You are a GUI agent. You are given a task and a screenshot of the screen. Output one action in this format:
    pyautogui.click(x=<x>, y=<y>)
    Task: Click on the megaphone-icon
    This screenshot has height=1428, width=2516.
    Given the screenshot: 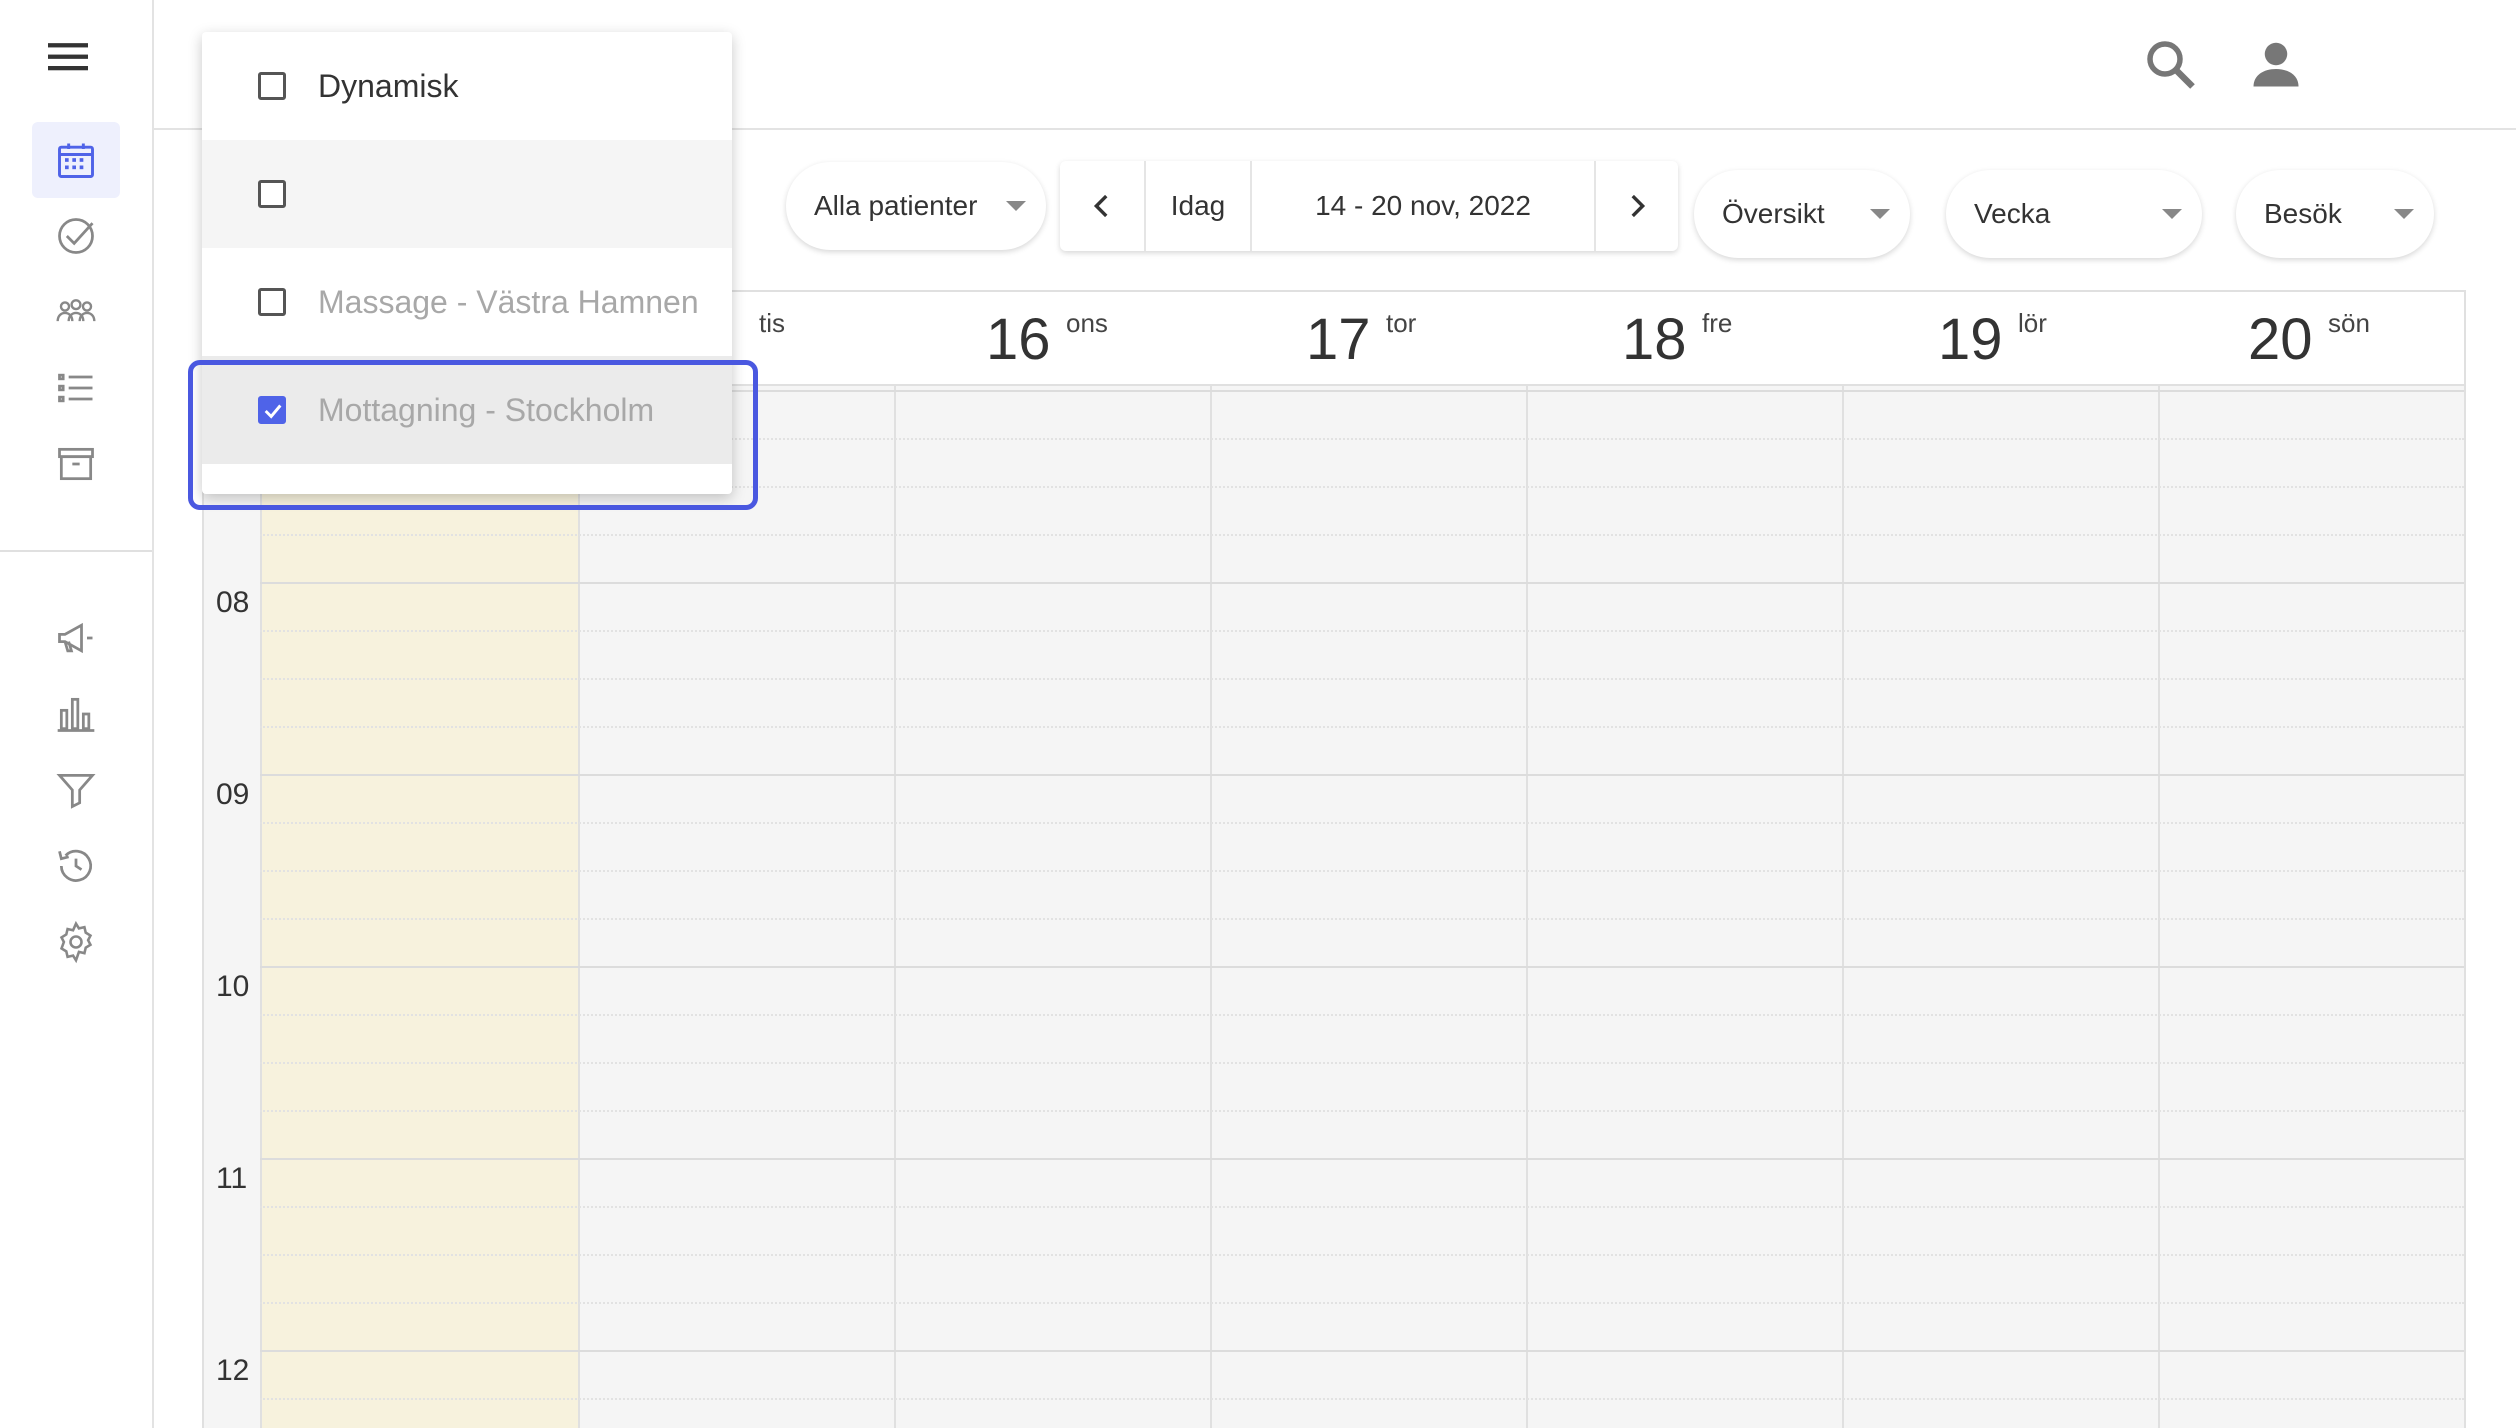 What is the action you would take?
    pyautogui.click(x=76, y=638)
    